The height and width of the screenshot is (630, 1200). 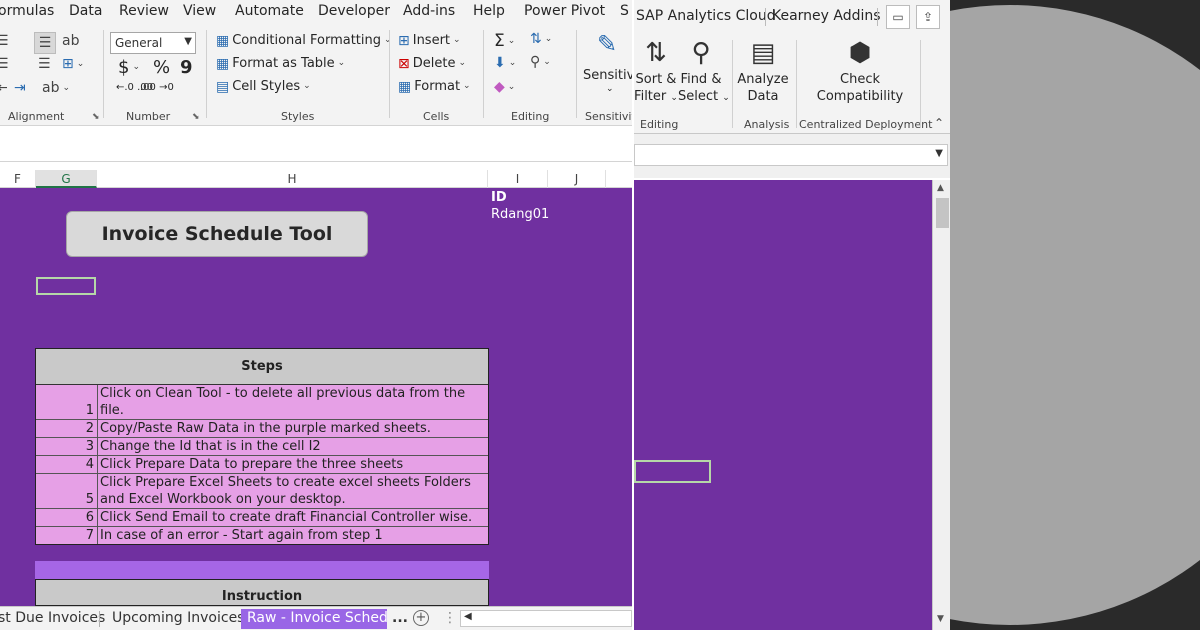 I want to click on scroll-left-icon: ◀, so click(x=468, y=616).